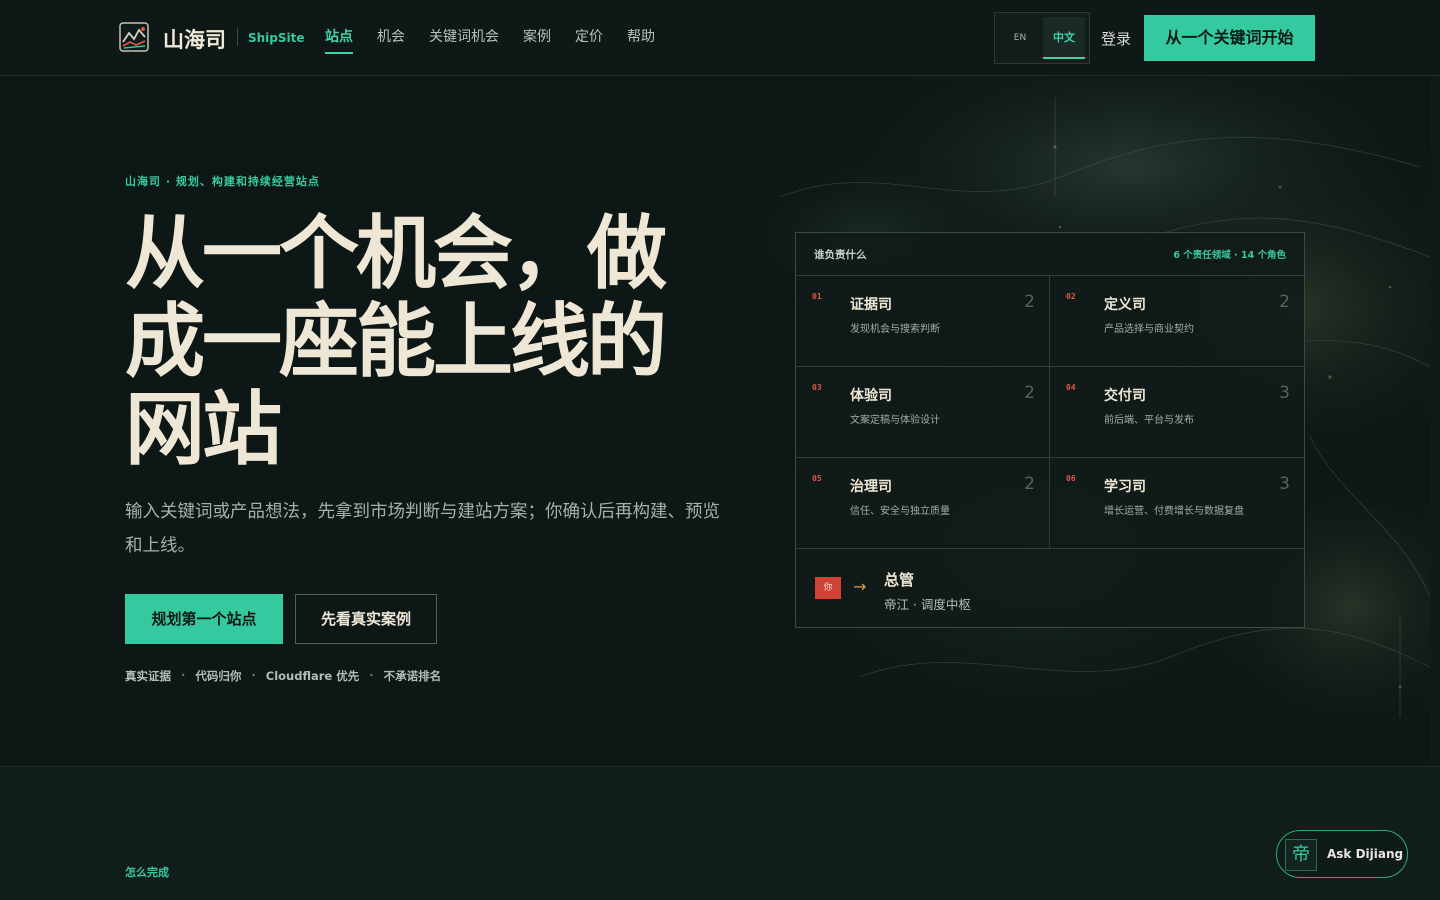  I want to click on nav-item-help: 帮助, so click(641, 40).